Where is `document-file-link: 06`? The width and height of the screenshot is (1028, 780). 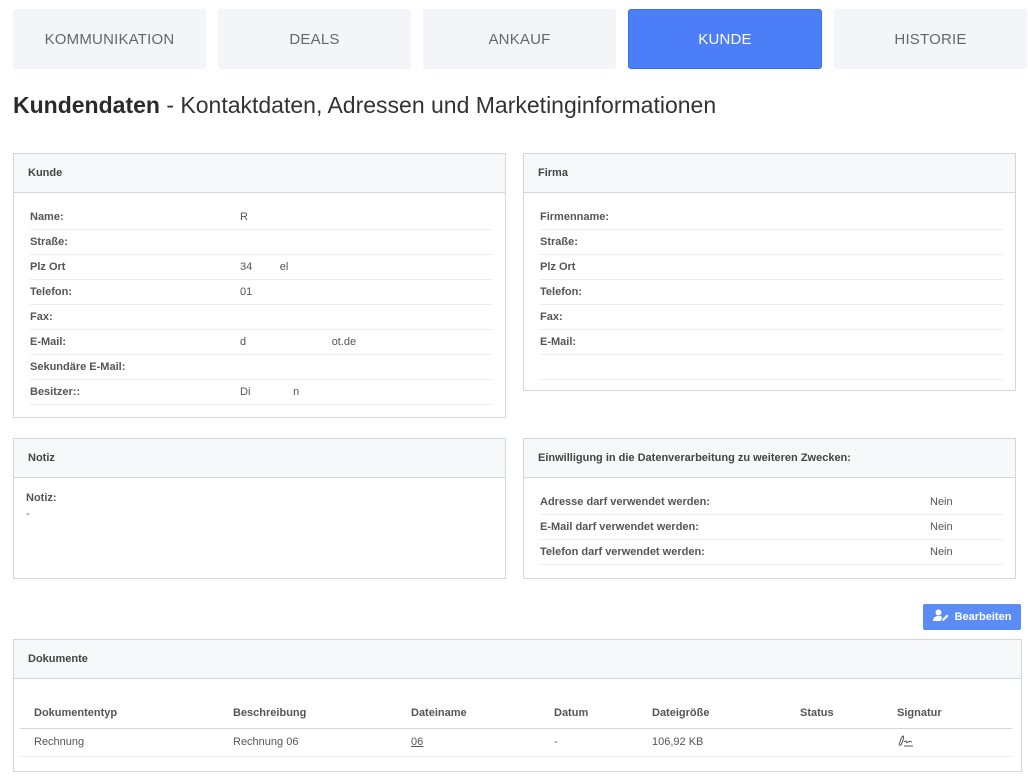
document-file-link: 06 is located at coordinates (417, 742).